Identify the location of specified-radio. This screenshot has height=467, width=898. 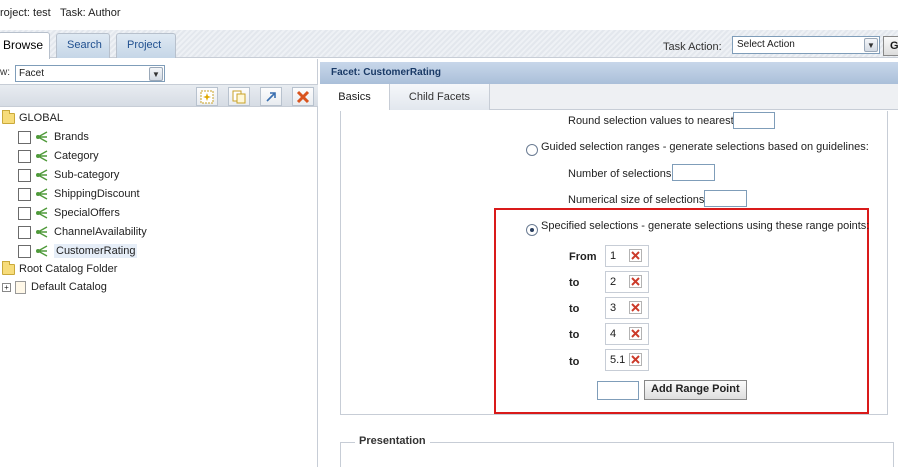
(532, 230).